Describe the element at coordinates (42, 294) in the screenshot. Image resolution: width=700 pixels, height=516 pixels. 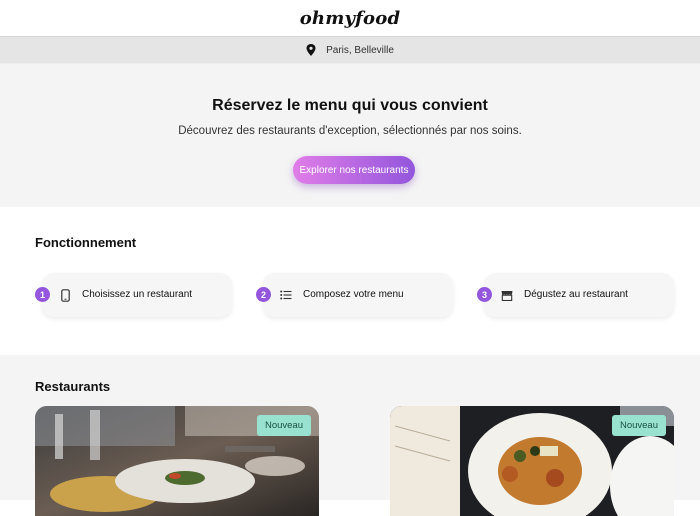
I see `step-number: 1` at that location.